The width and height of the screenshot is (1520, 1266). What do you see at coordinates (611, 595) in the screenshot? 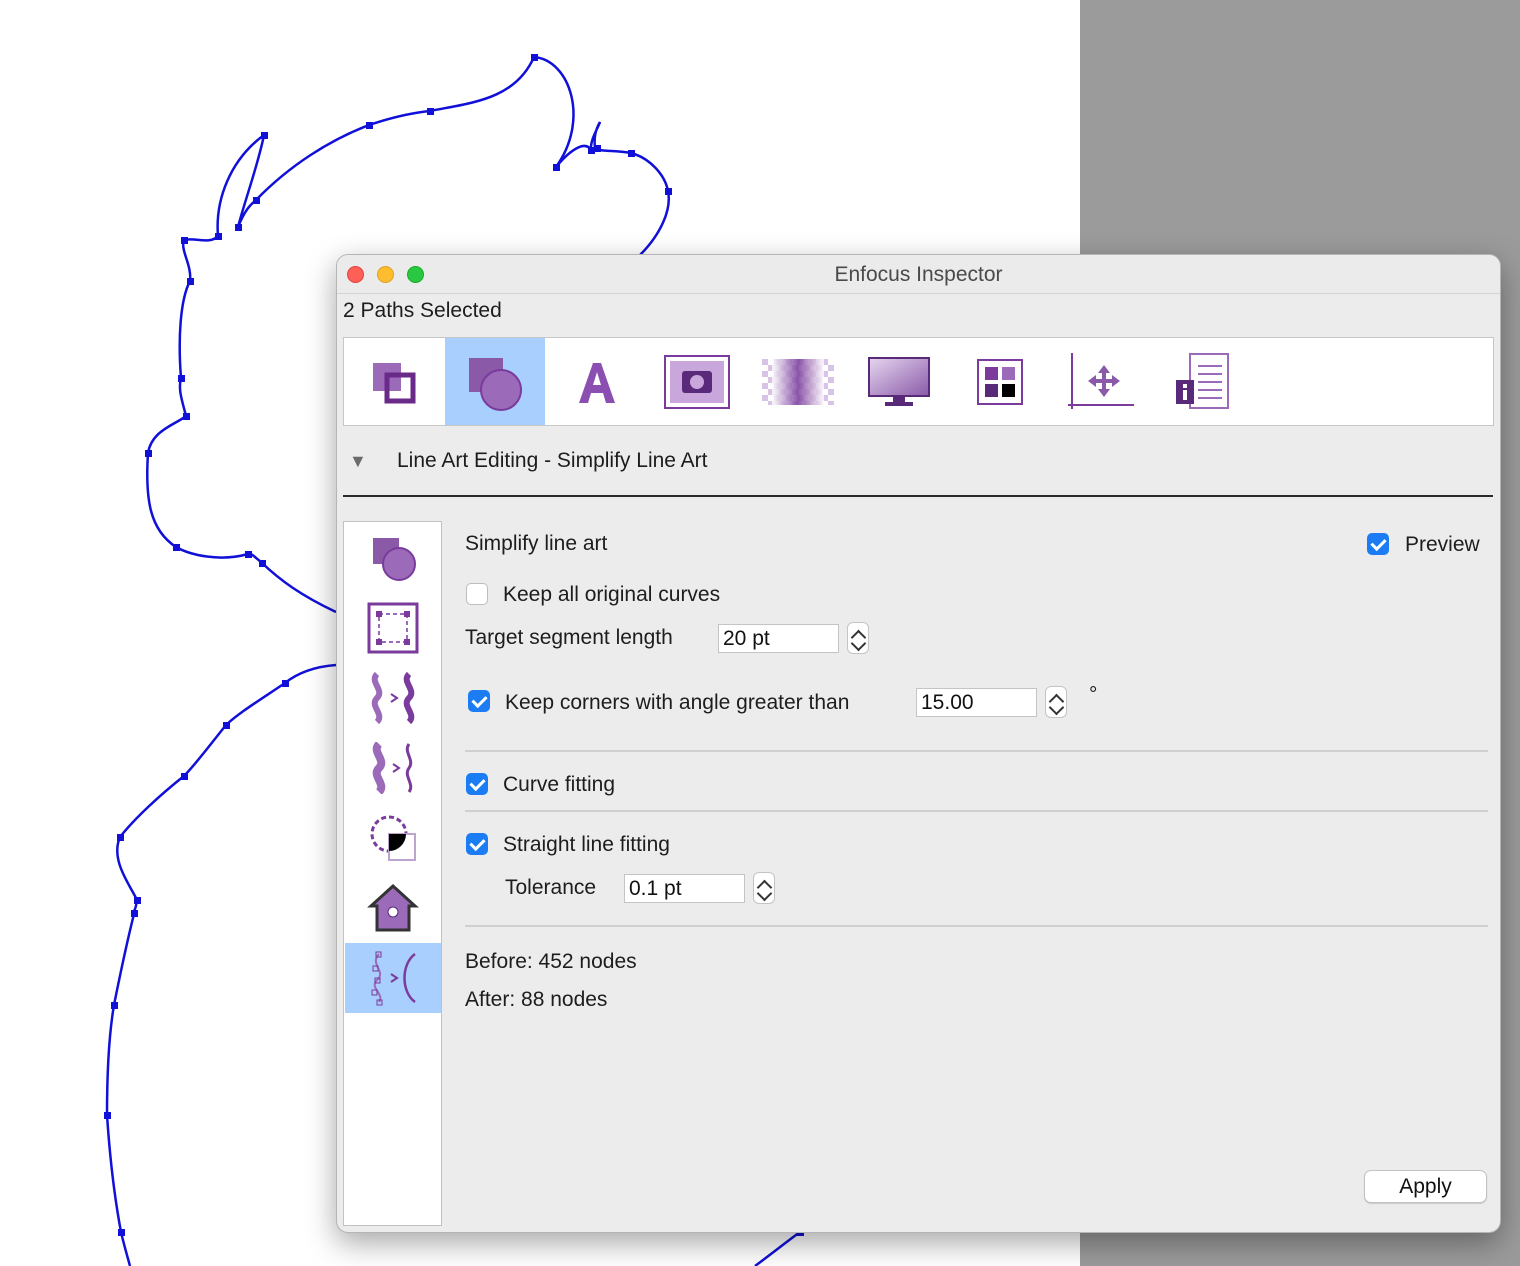
I see `keep-original-curves-label: Keep all original curves` at bounding box center [611, 595].